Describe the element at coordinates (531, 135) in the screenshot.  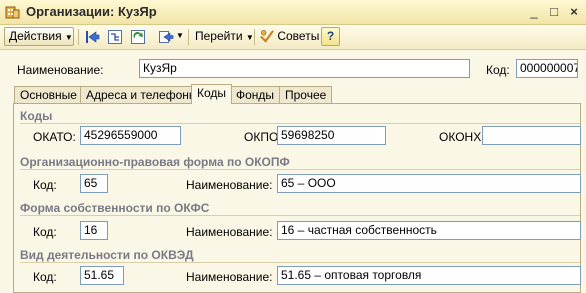
I see `okonh-input` at that location.